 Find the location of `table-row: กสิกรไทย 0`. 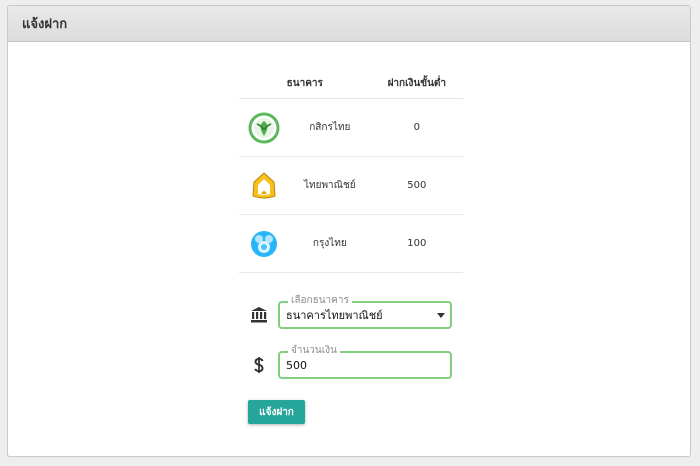

table-row: กสิกรไทย 0 is located at coordinates (351, 127).